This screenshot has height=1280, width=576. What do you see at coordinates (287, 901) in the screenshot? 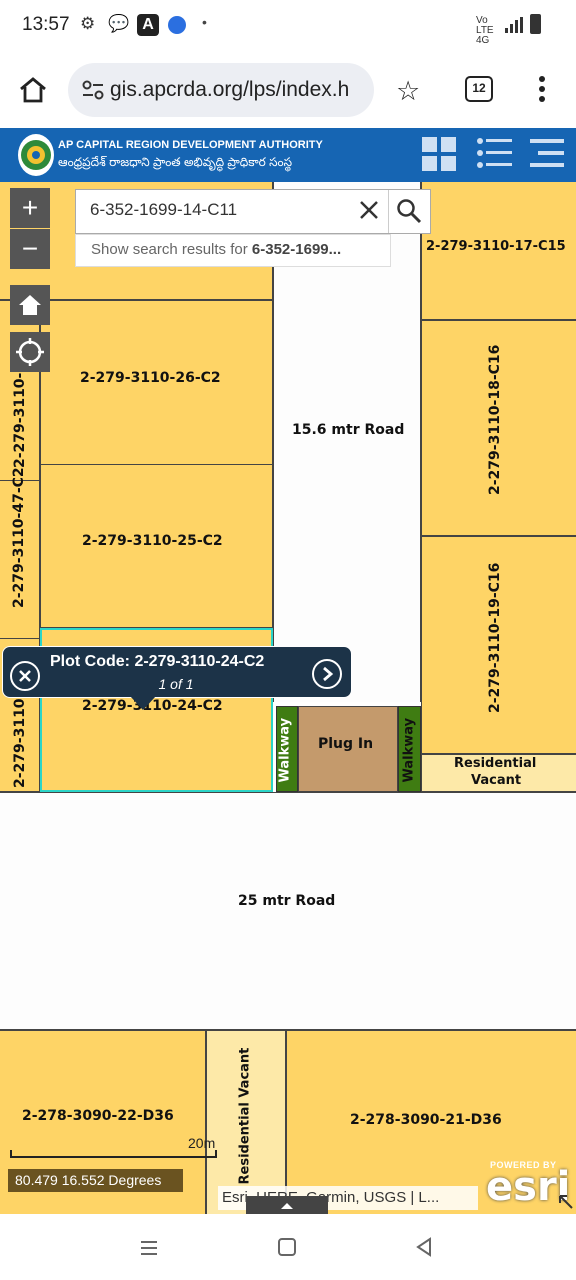
I see `road-25-label: 25 mtr Road` at bounding box center [287, 901].